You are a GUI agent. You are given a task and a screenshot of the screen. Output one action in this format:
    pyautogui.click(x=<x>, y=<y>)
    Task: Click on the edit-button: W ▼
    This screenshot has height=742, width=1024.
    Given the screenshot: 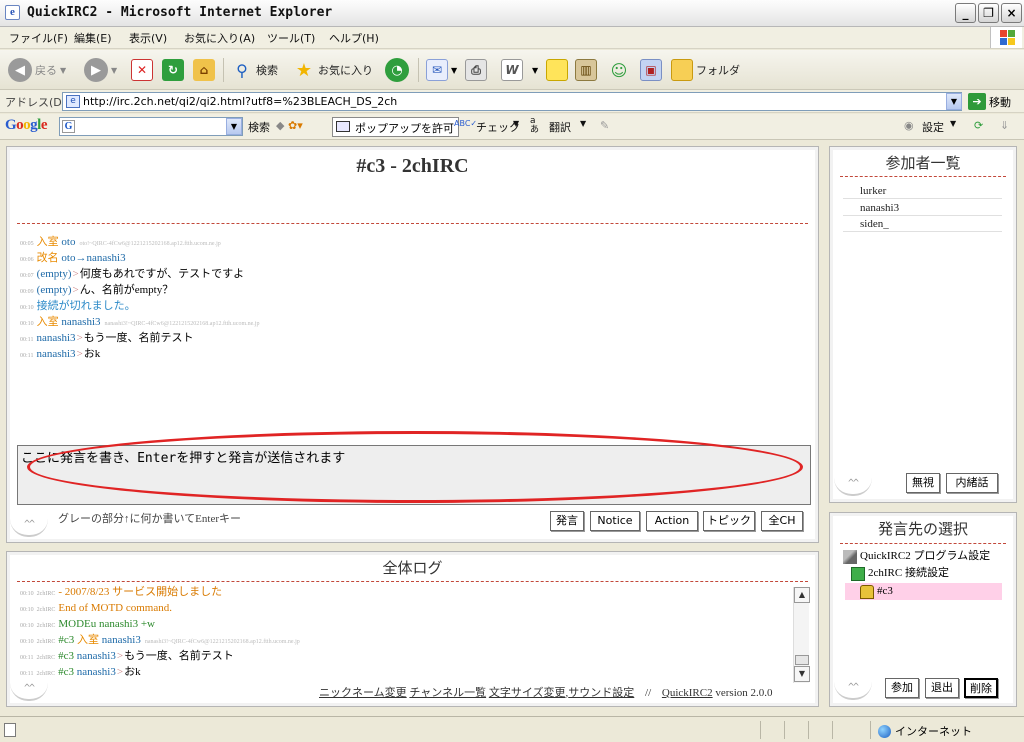 What is the action you would take?
    pyautogui.click(x=519, y=70)
    